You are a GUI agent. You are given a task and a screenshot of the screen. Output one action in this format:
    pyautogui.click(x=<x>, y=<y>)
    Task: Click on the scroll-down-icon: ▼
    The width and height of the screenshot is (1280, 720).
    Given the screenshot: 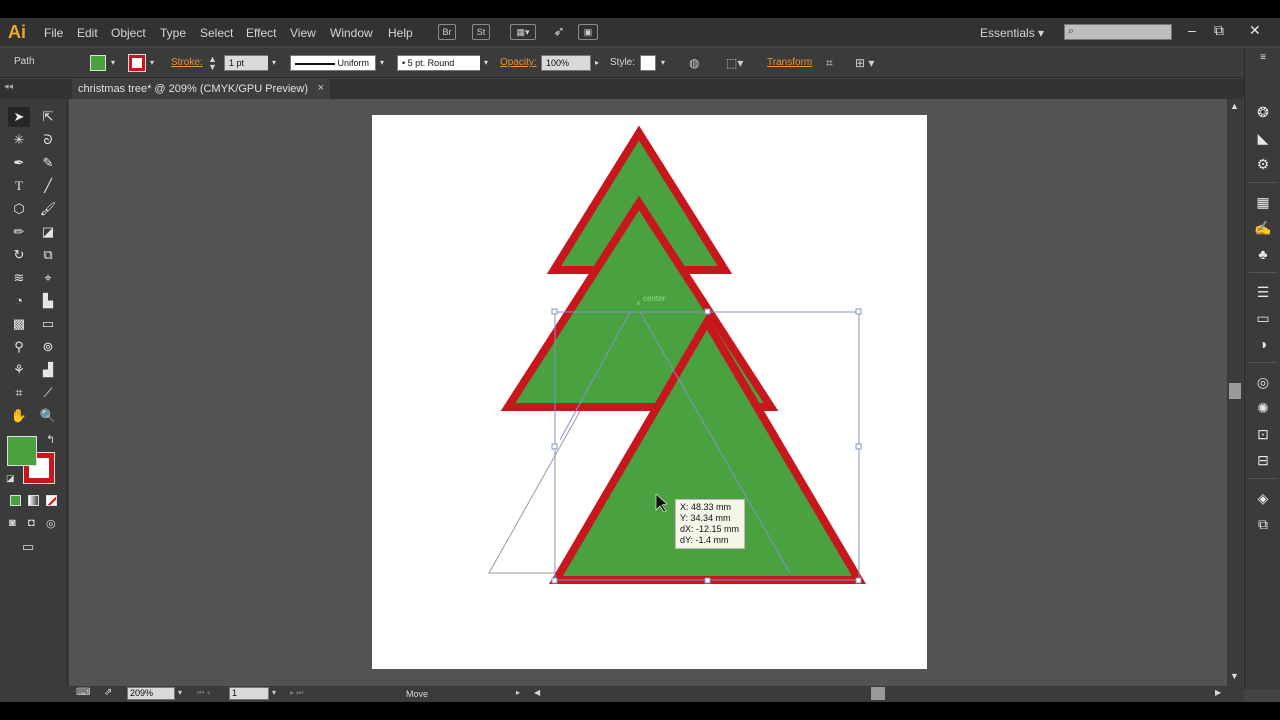 What is the action you would take?
    pyautogui.click(x=1234, y=676)
    